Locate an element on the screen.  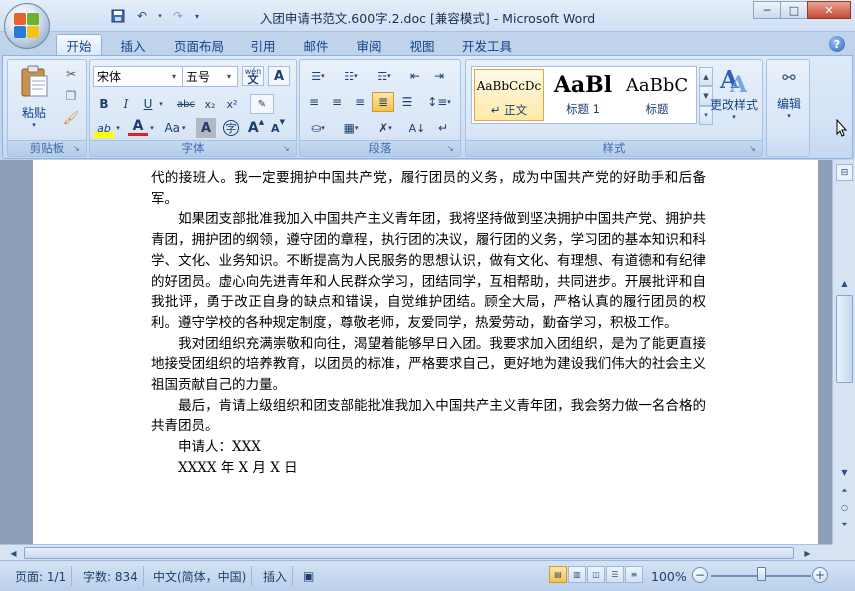
subscript-button: x₂ is located at coordinates (210, 104).